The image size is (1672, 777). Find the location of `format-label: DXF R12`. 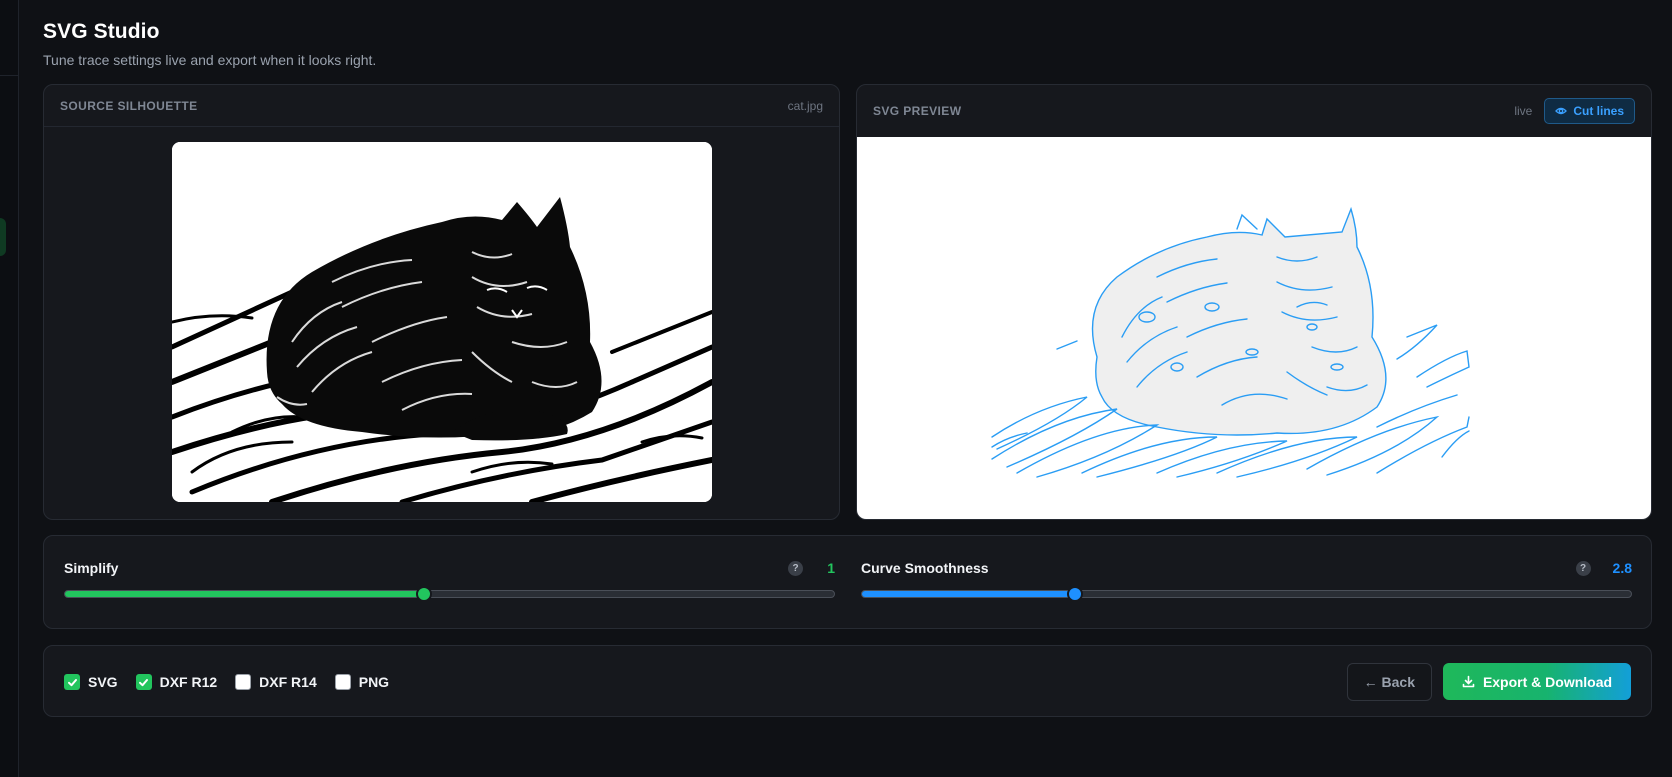

format-label: DXF R12 is located at coordinates (188, 682).